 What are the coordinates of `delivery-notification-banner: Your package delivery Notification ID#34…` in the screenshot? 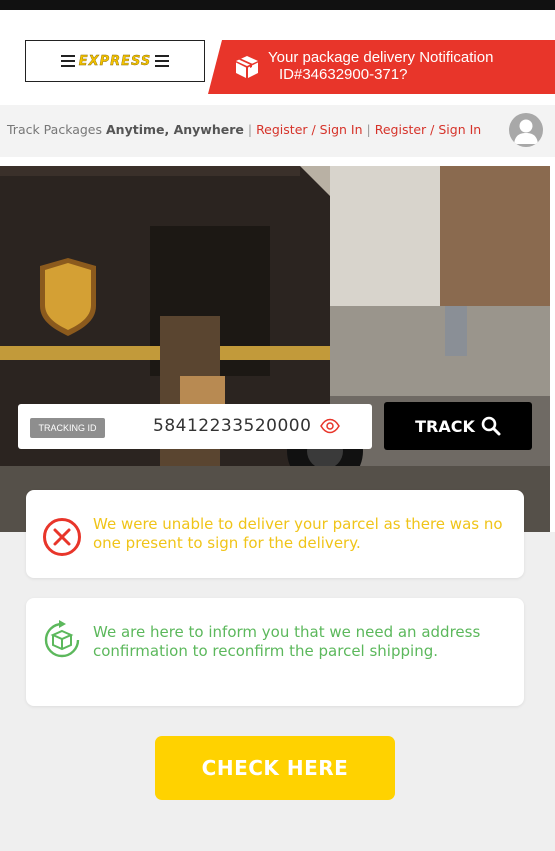 It's located at (381, 67).